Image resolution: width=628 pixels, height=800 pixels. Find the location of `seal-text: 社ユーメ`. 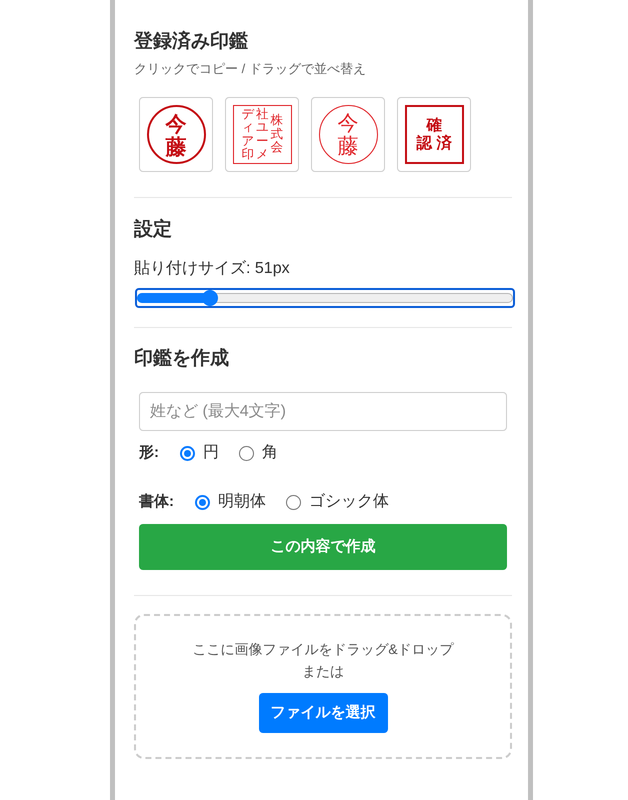

seal-text: 社ユーメ is located at coordinates (262, 135).